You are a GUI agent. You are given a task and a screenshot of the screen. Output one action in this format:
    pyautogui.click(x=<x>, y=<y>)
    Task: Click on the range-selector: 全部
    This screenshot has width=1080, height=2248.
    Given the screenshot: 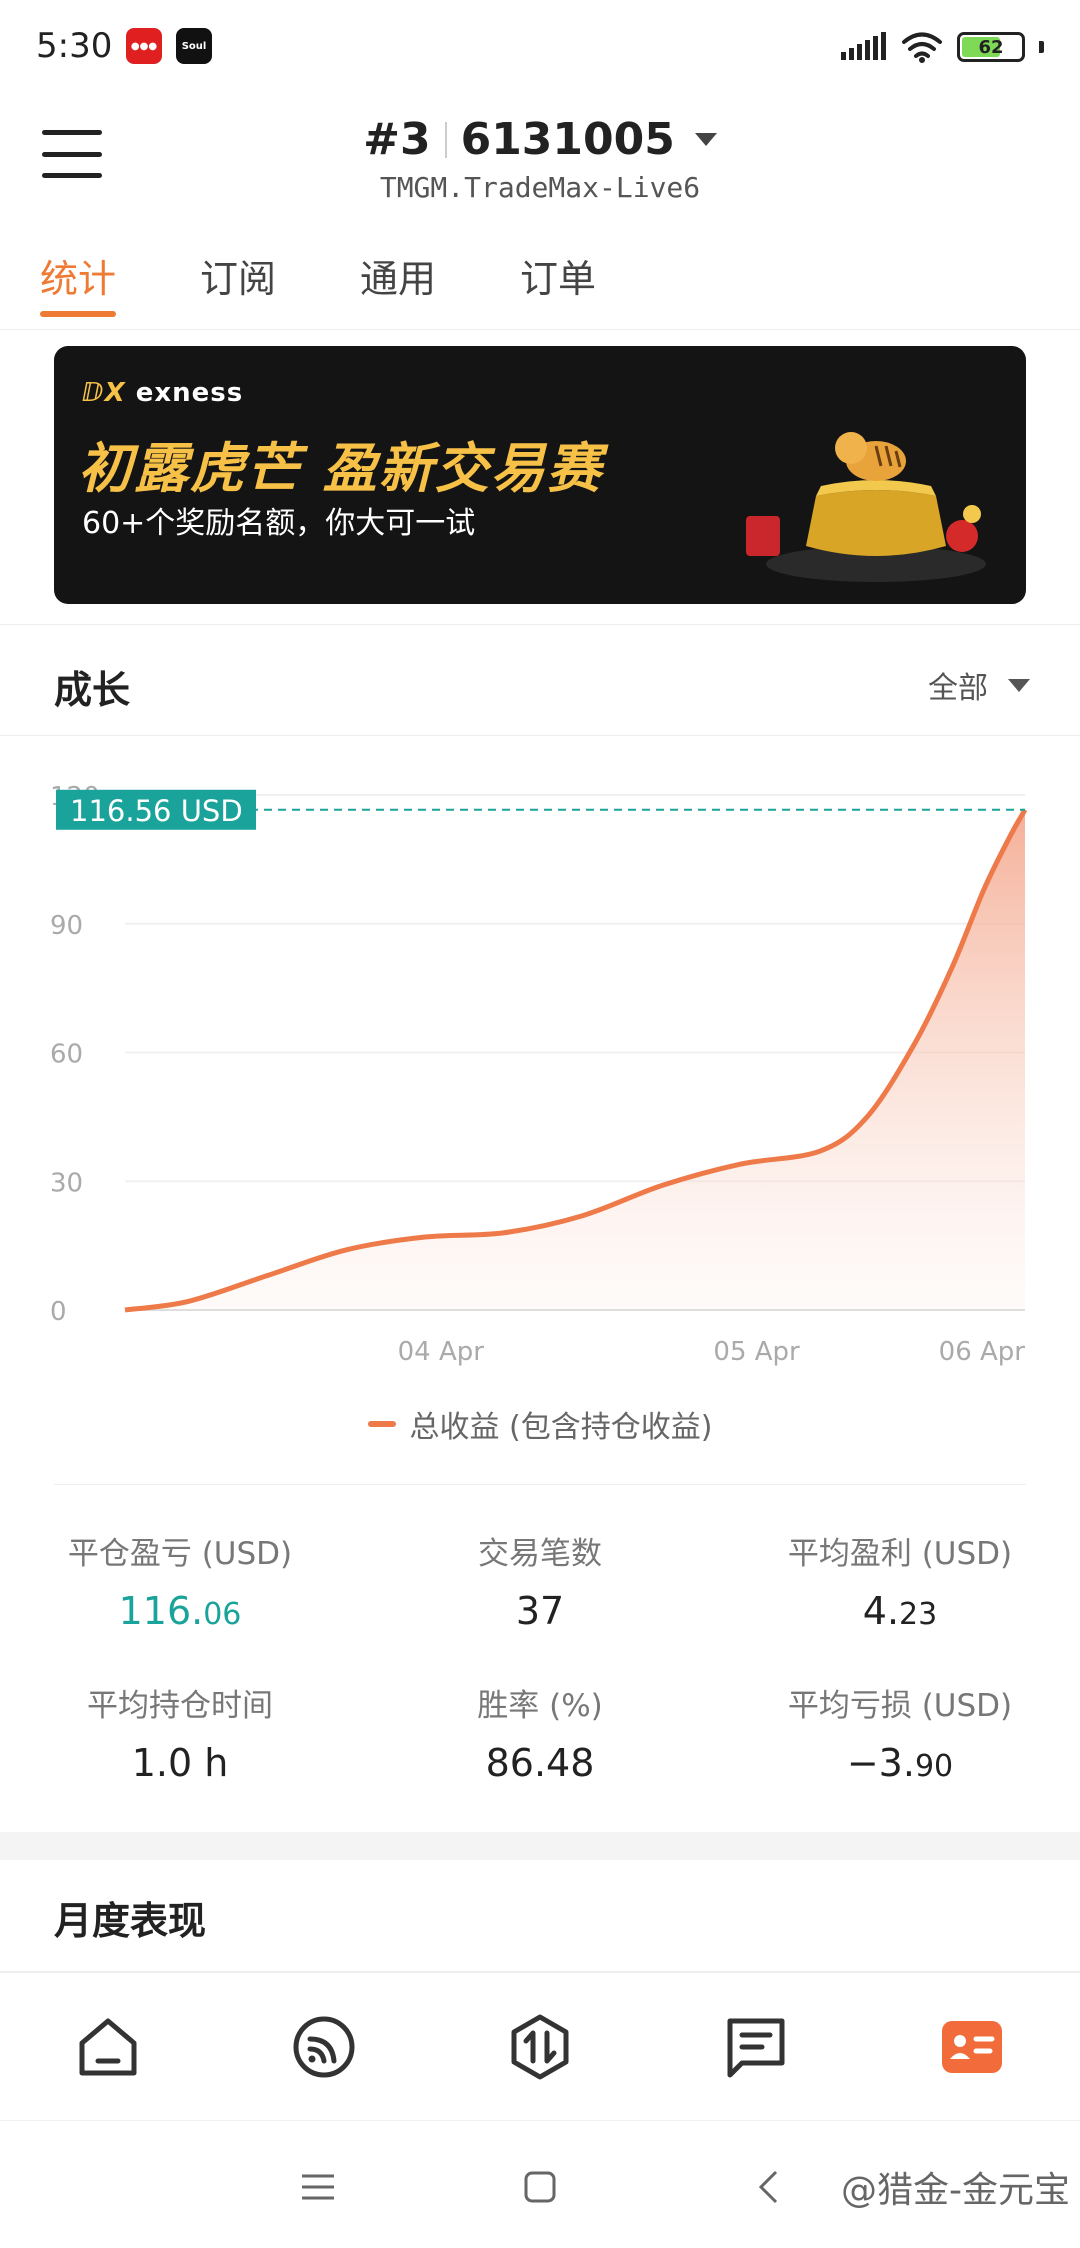 What is the action you would take?
    pyautogui.click(x=979, y=685)
    